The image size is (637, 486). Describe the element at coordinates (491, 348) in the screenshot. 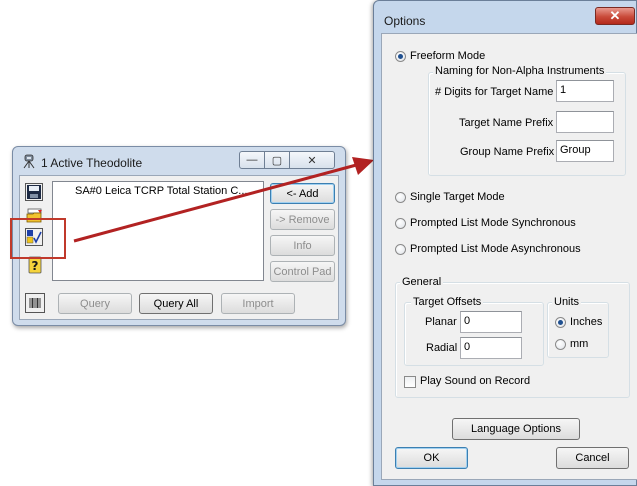

I see `radial-input: 0` at that location.